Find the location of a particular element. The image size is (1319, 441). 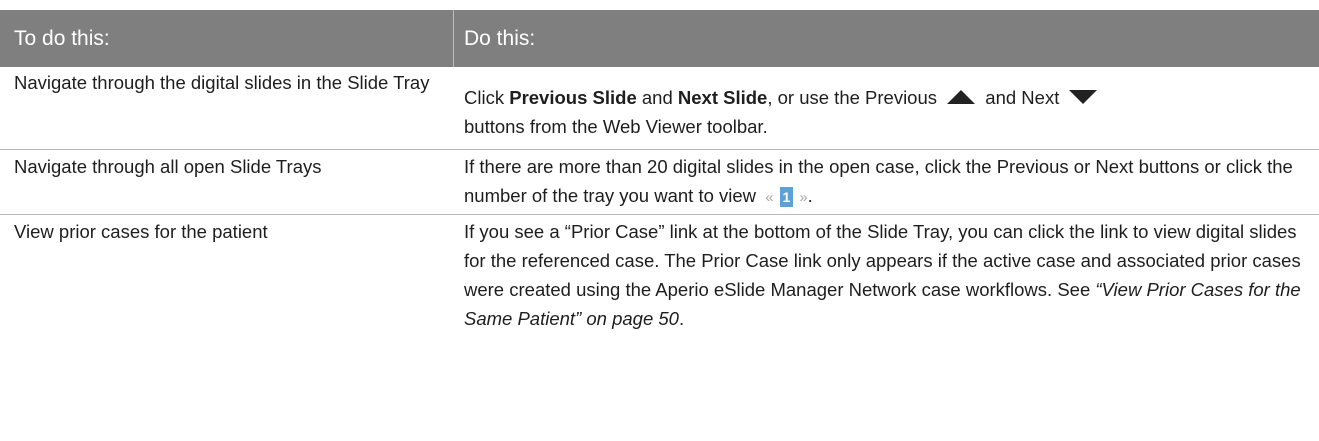

header-do-this: Do this: is located at coordinates (500, 38).